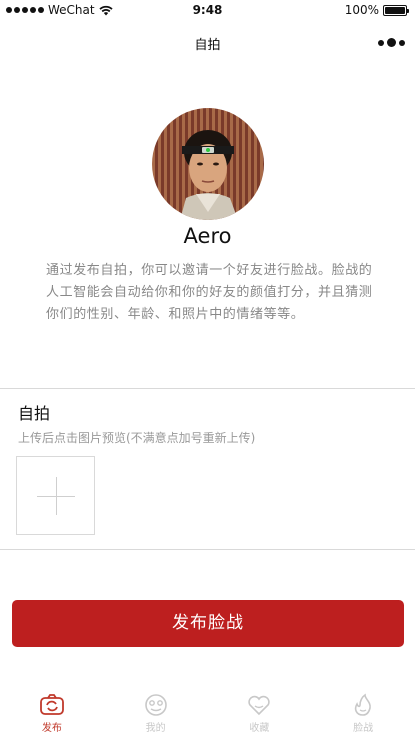 This screenshot has height=737, width=415. I want to click on battery-icon, so click(396, 10).